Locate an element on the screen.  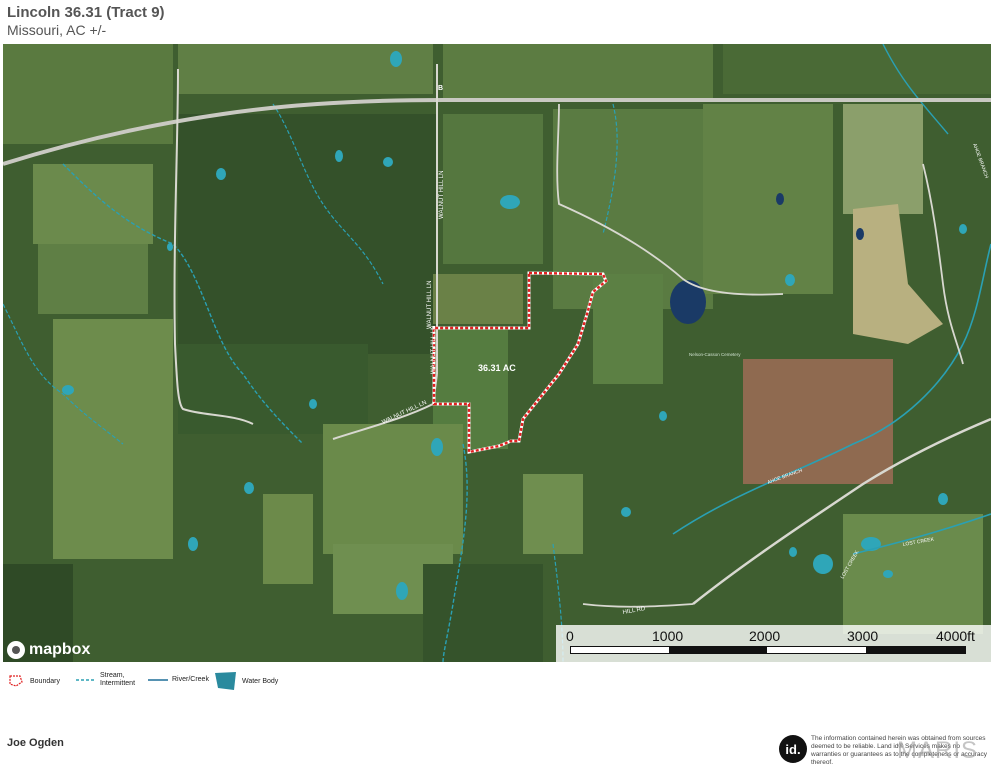
scale-bar: 0 1000 2000 3000 4000ft is located at coordinates (773, 643).